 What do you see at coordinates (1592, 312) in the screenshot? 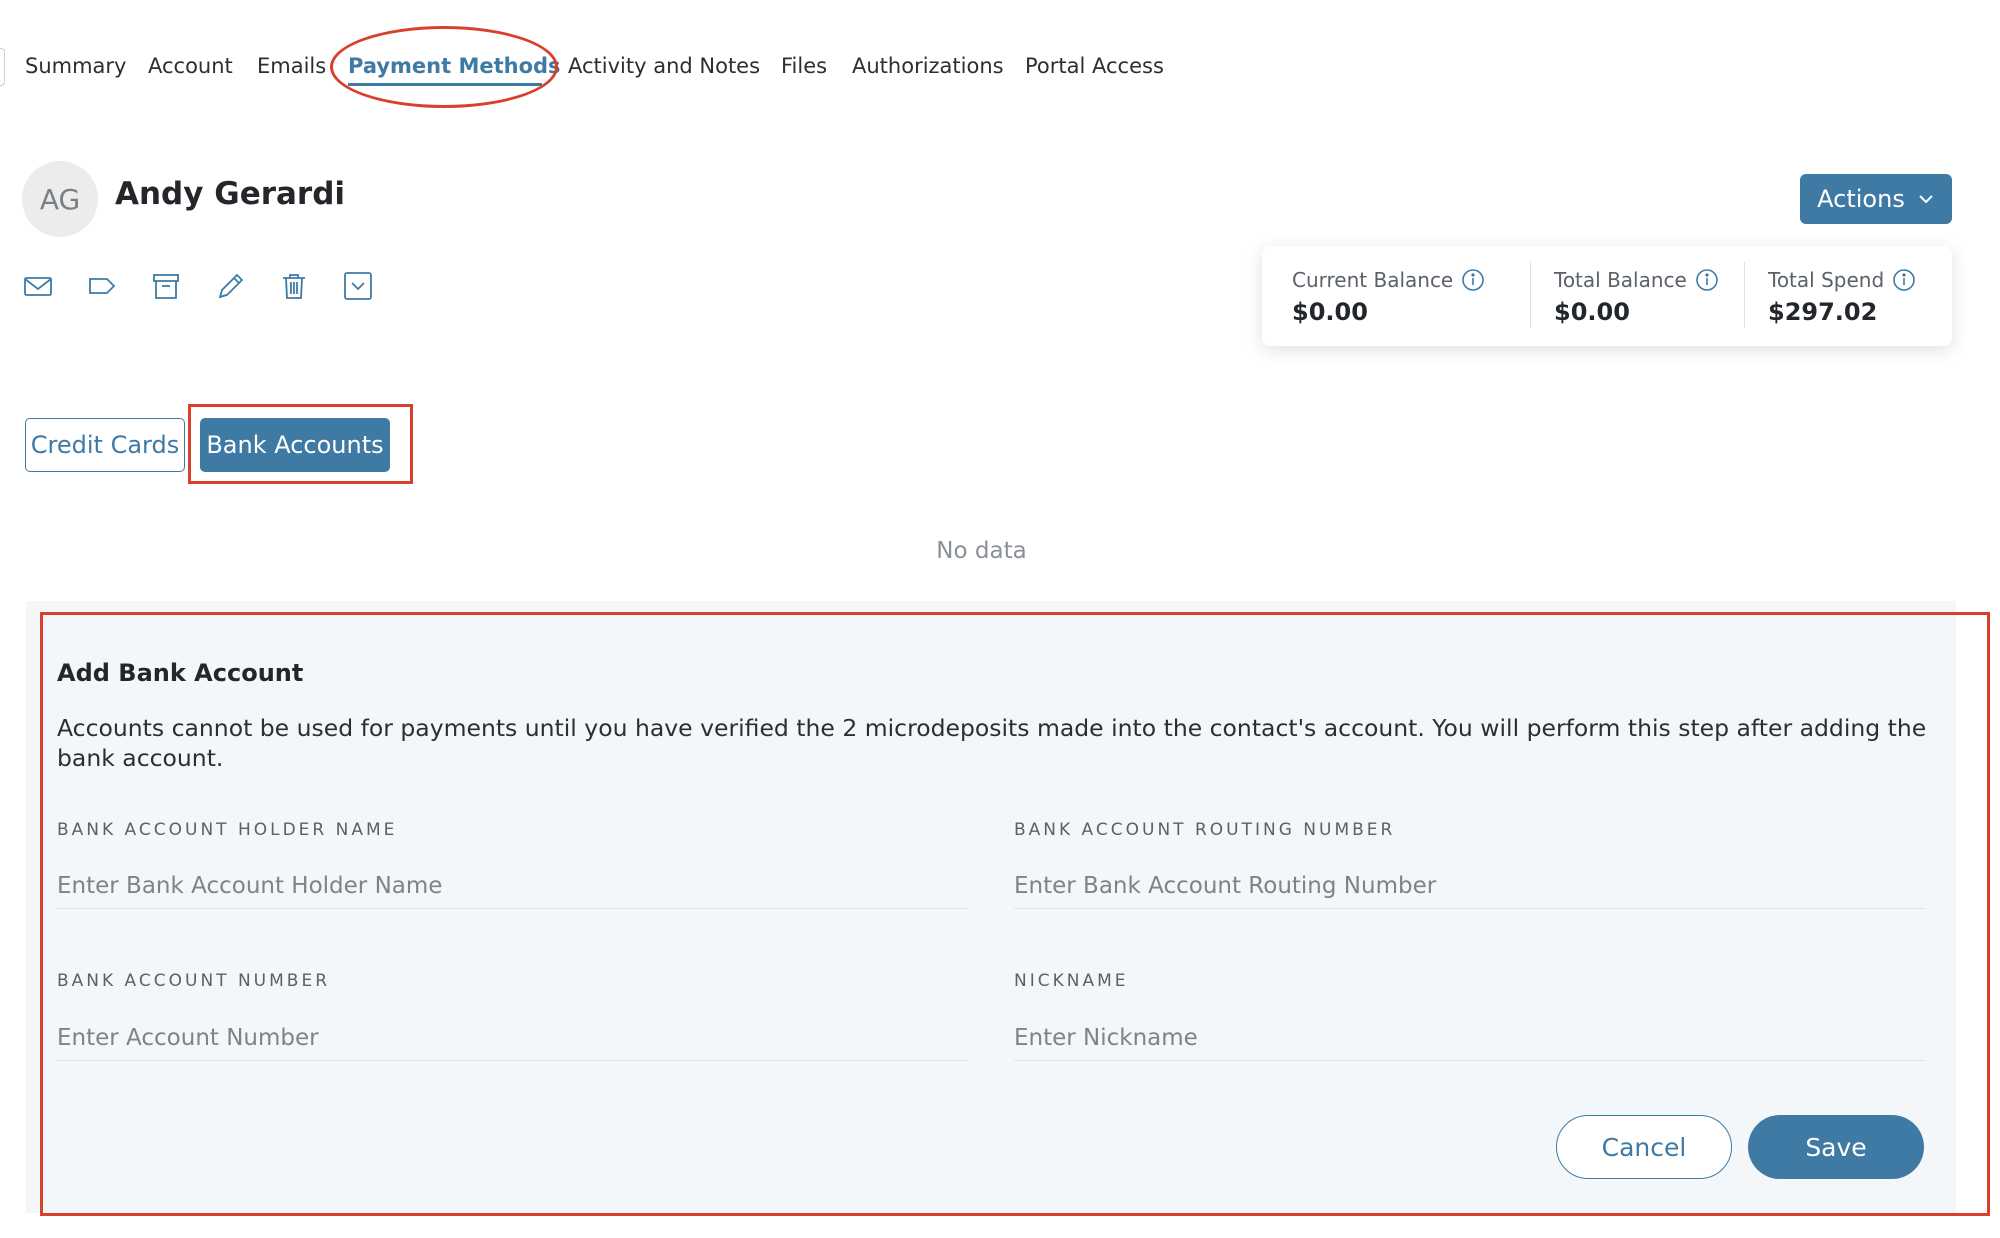
I see `total-balance-value: $0.00` at bounding box center [1592, 312].